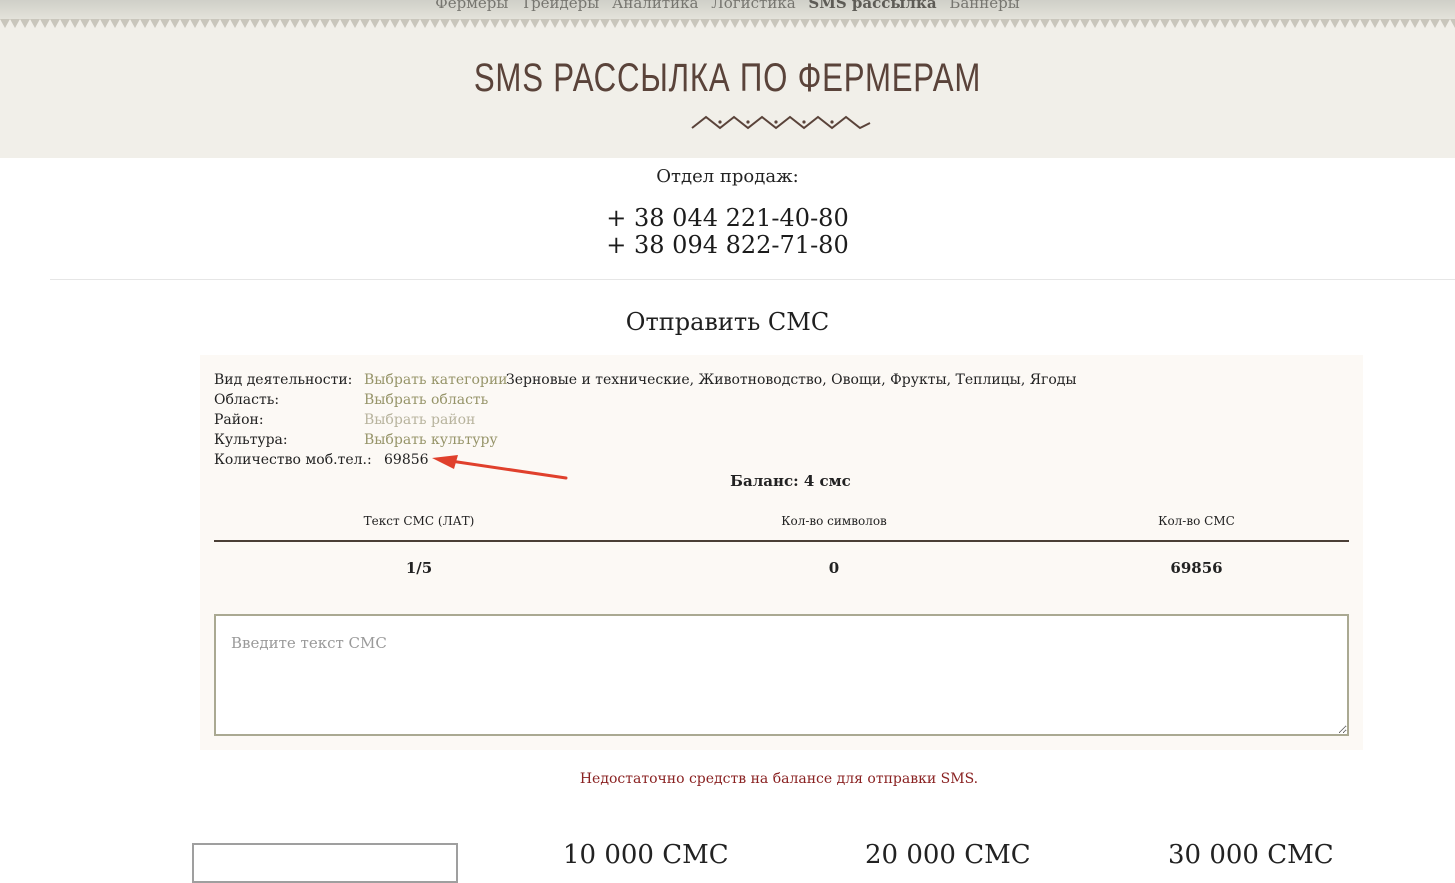 The height and width of the screenshot is (883, 1455). What do you see at coordinates (431, 440) in the screenshot?
I see `select-culture-link: Выбрать культуру` at bounding box center [431, 440].